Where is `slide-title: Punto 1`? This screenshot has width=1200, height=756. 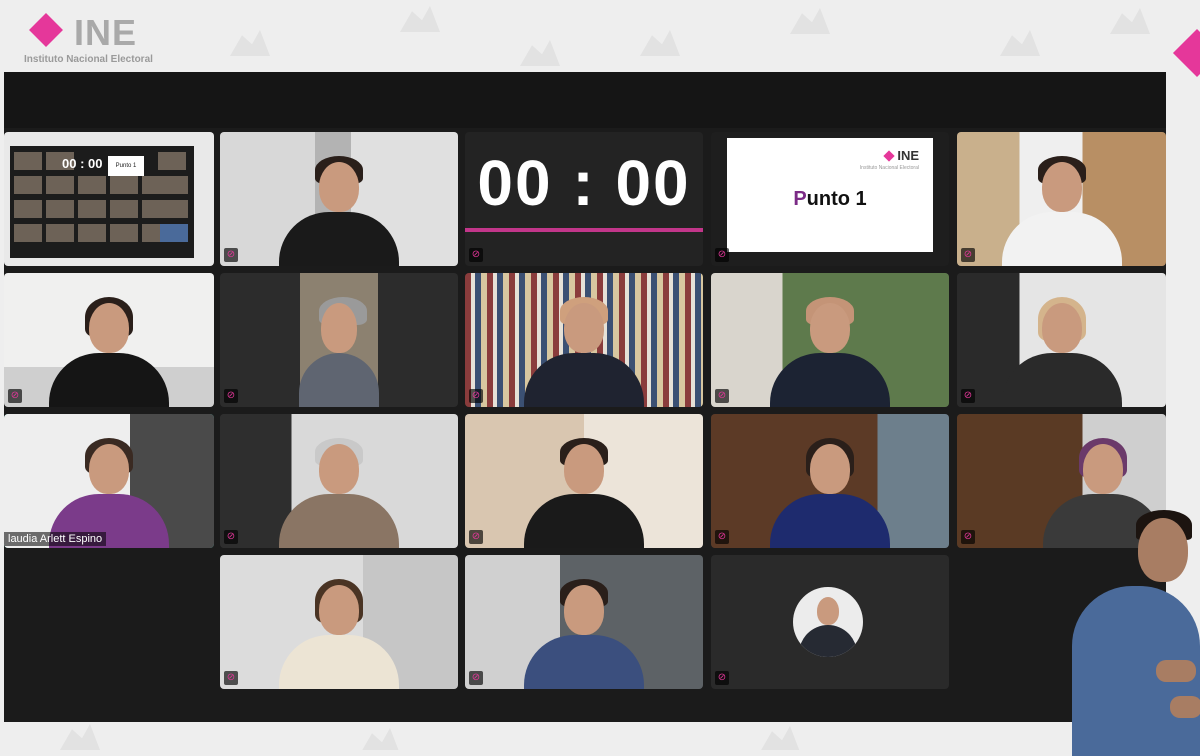 slide-title: Punto 1 is located at coordinates (830, 199).